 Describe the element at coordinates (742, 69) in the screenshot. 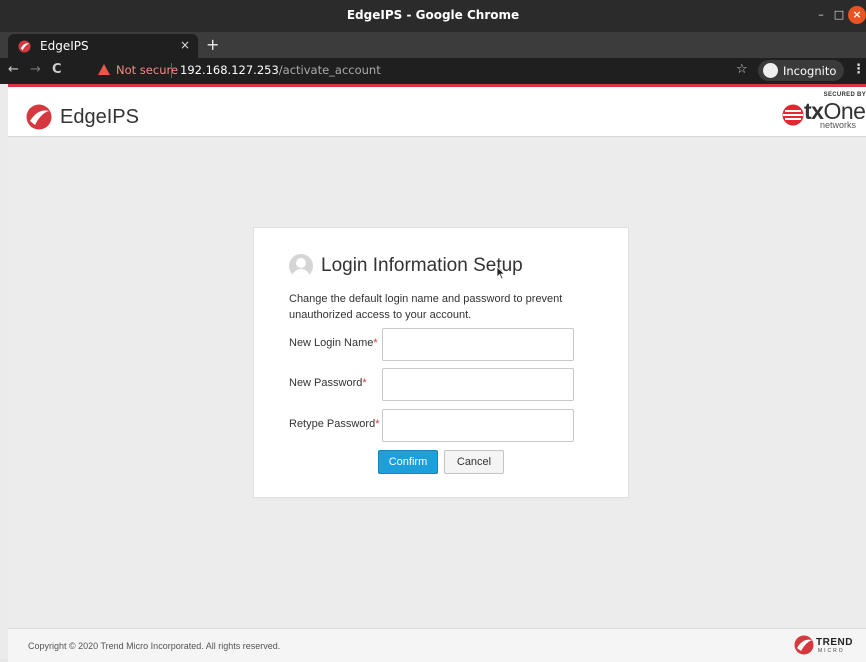

I see `bookmark-star-icon: ☆` at that location.